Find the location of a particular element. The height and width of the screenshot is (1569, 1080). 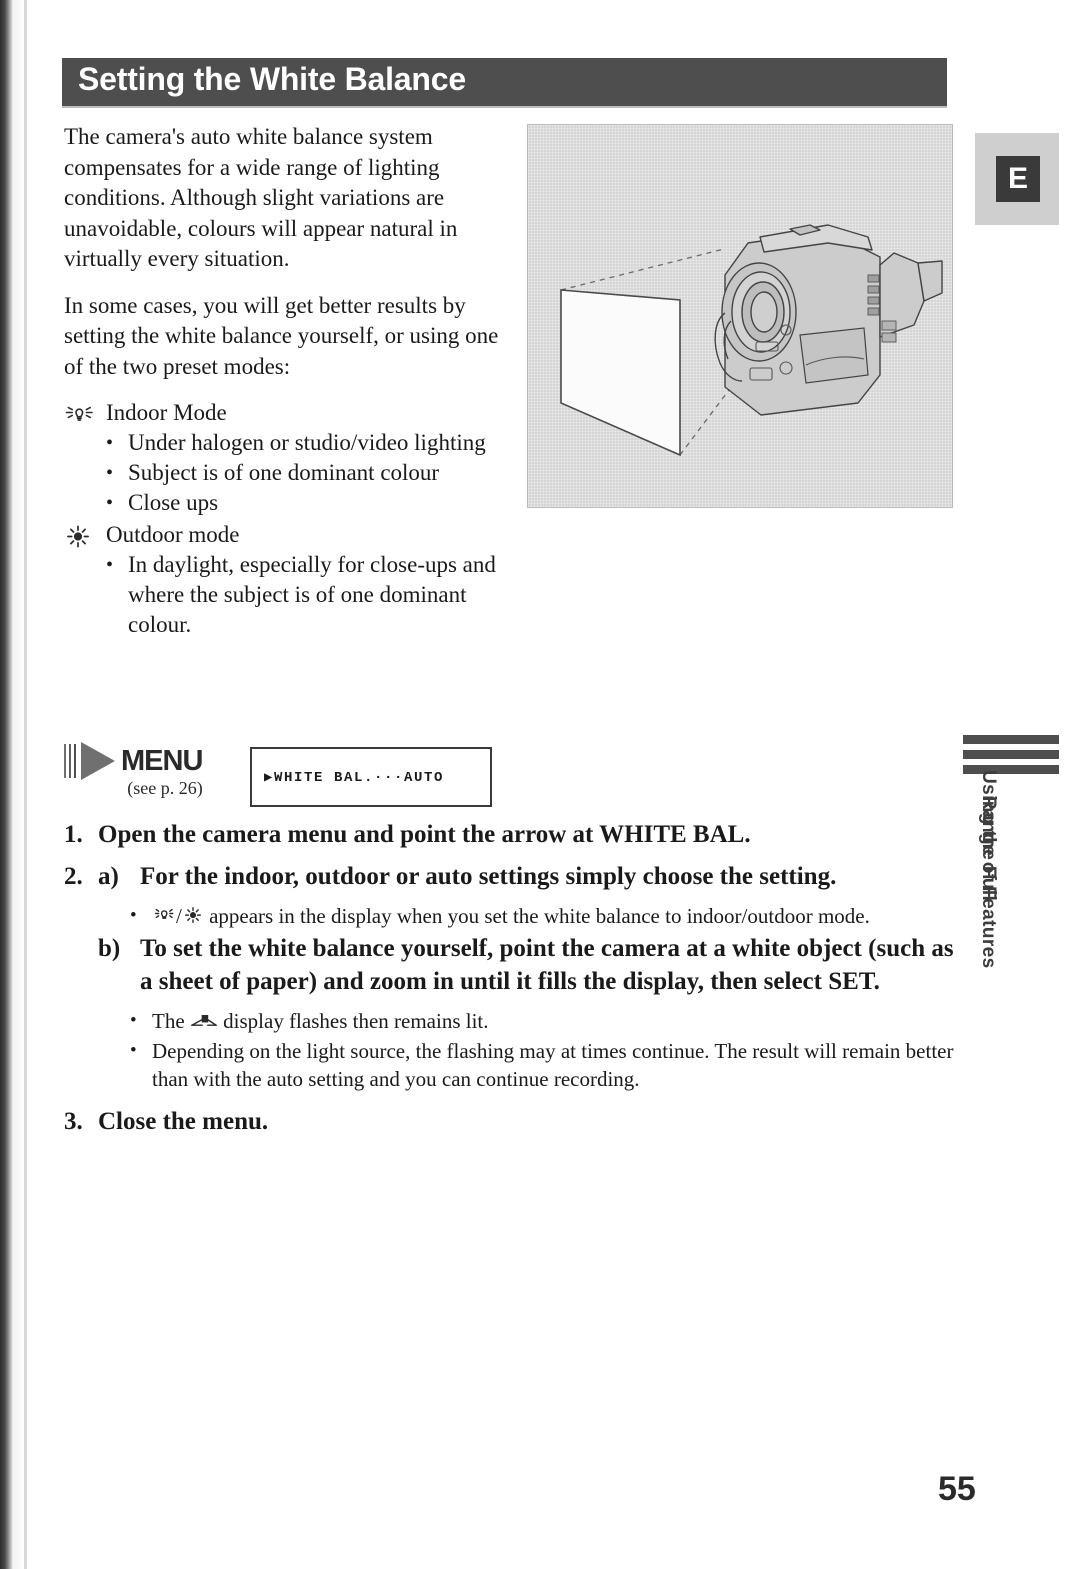

bullet-text: The display flashes then remains lit. is located at coordinates (553, 1022).